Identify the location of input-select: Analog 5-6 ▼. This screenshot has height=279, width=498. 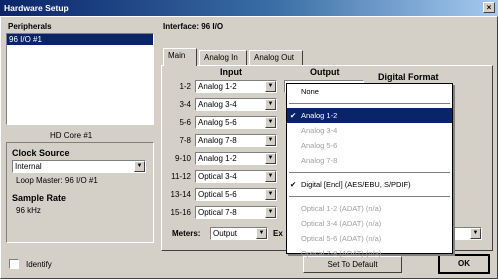
(236, 122).